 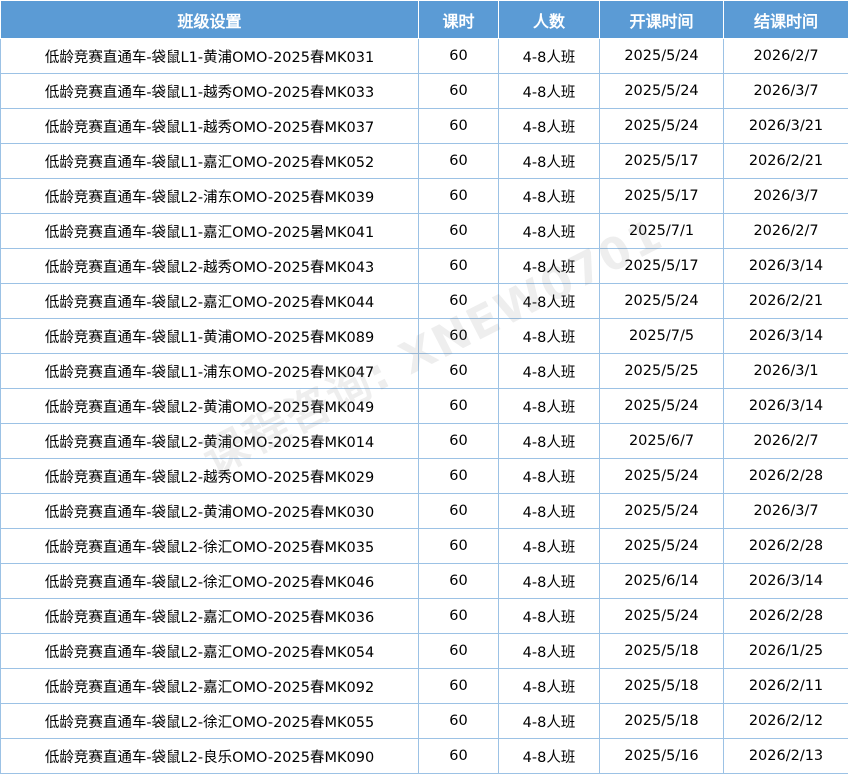 What do you see at coordinates (209, 301) in the screenshot?
I see `class-name-cell: 低龄竞赛直通车-袋鼠L2-嘉汇OMO-2025春MK044` at bounding box center [209, 301].